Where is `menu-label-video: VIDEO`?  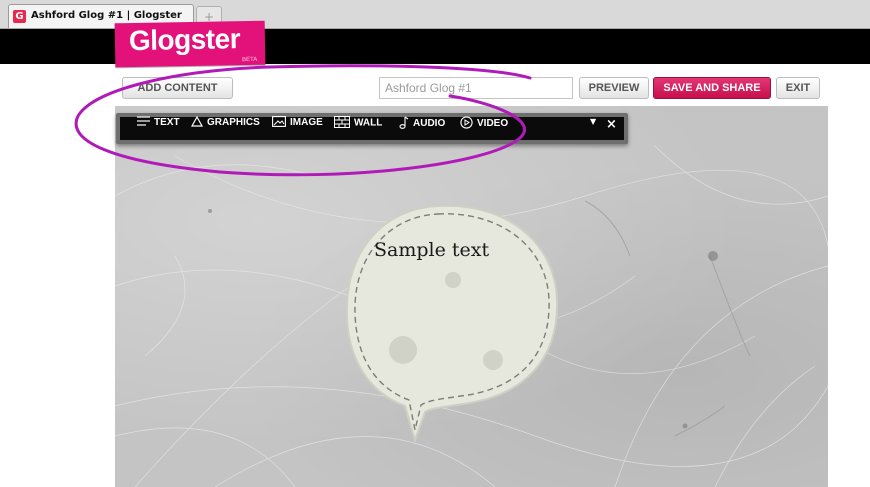
menu-label-video: VIDEO is located at coordinates (493, 124).